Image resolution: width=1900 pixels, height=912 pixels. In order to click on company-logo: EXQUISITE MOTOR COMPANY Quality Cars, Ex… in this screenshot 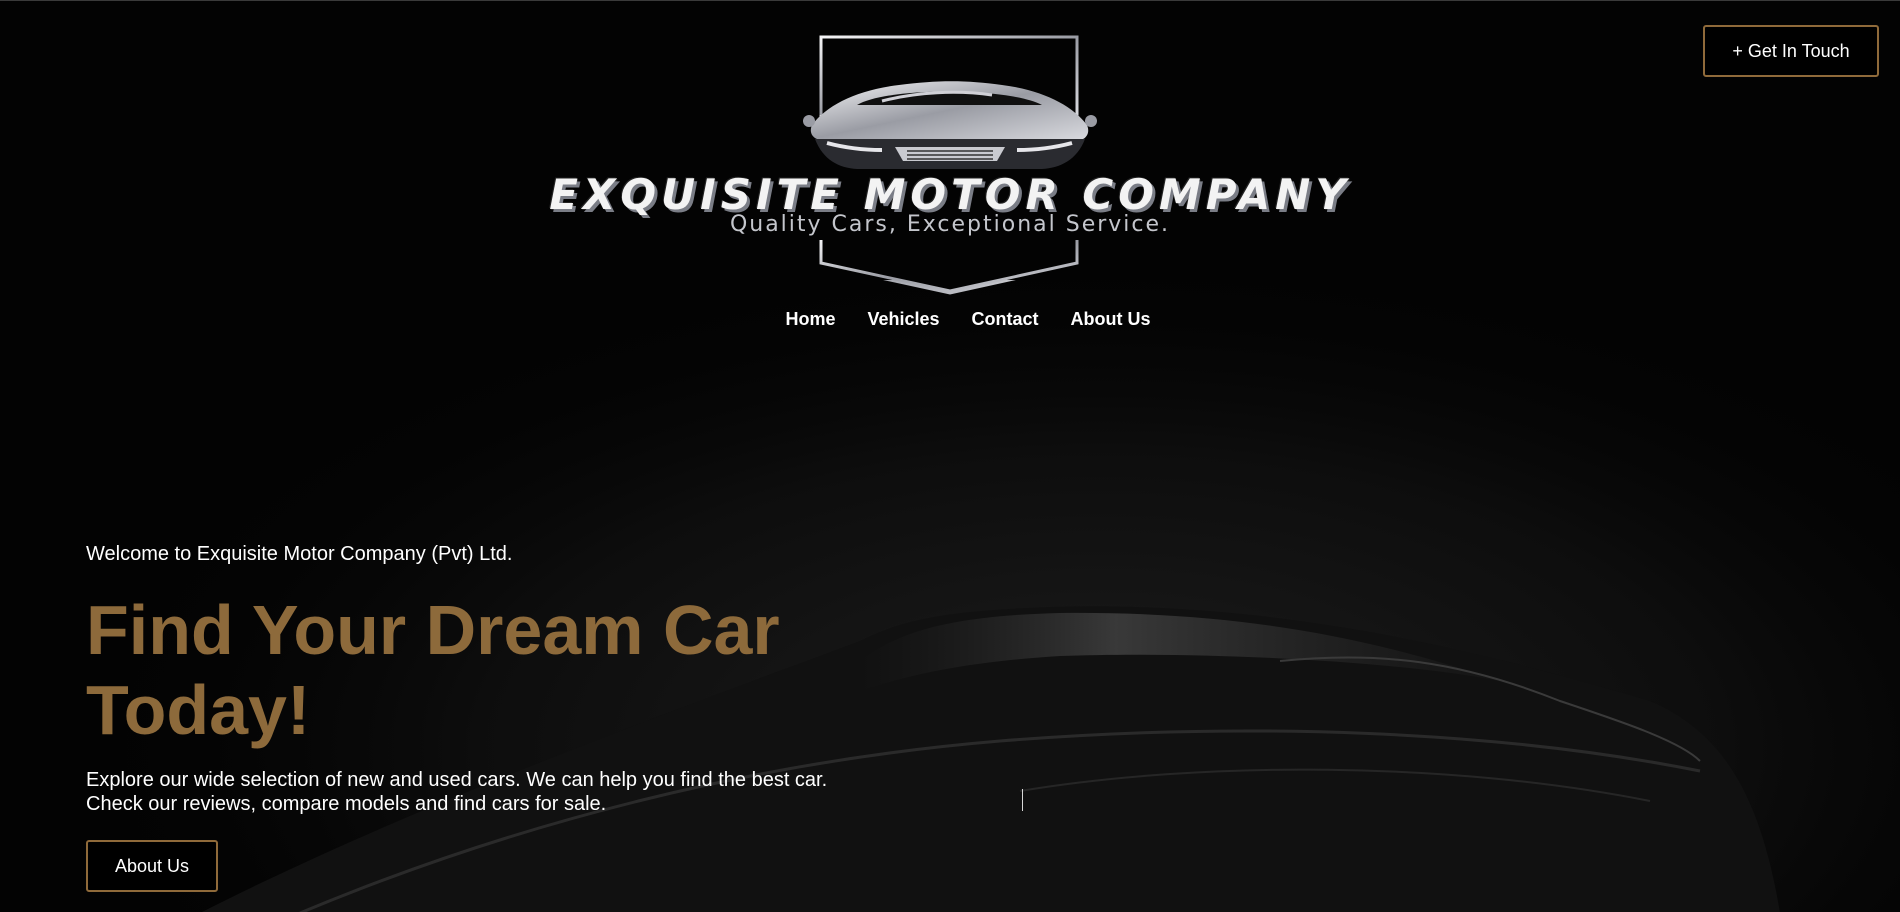, I will do `click(950, 166)`.